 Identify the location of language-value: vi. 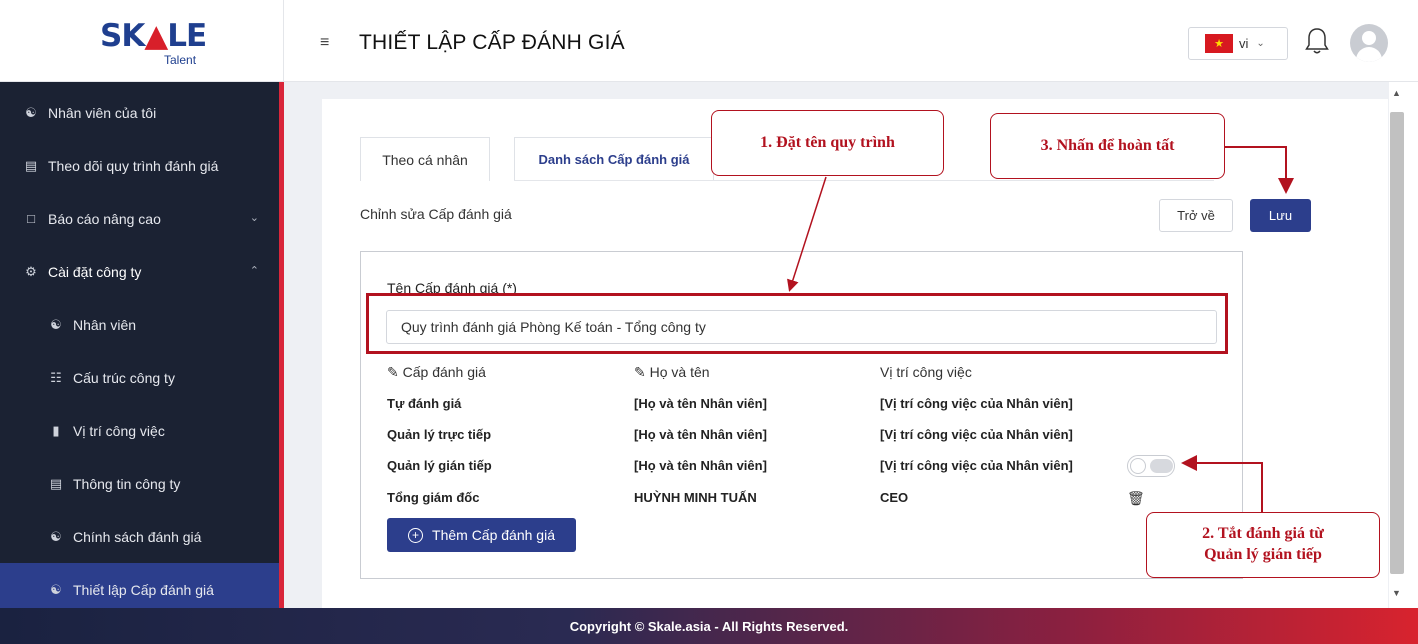
(1244, 43).